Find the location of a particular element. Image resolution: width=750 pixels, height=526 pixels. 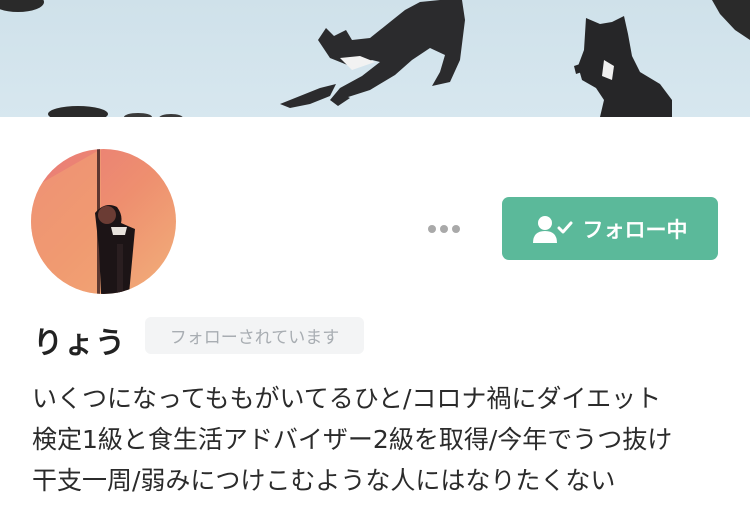

more-options-button is located at coordinates (444, 229).